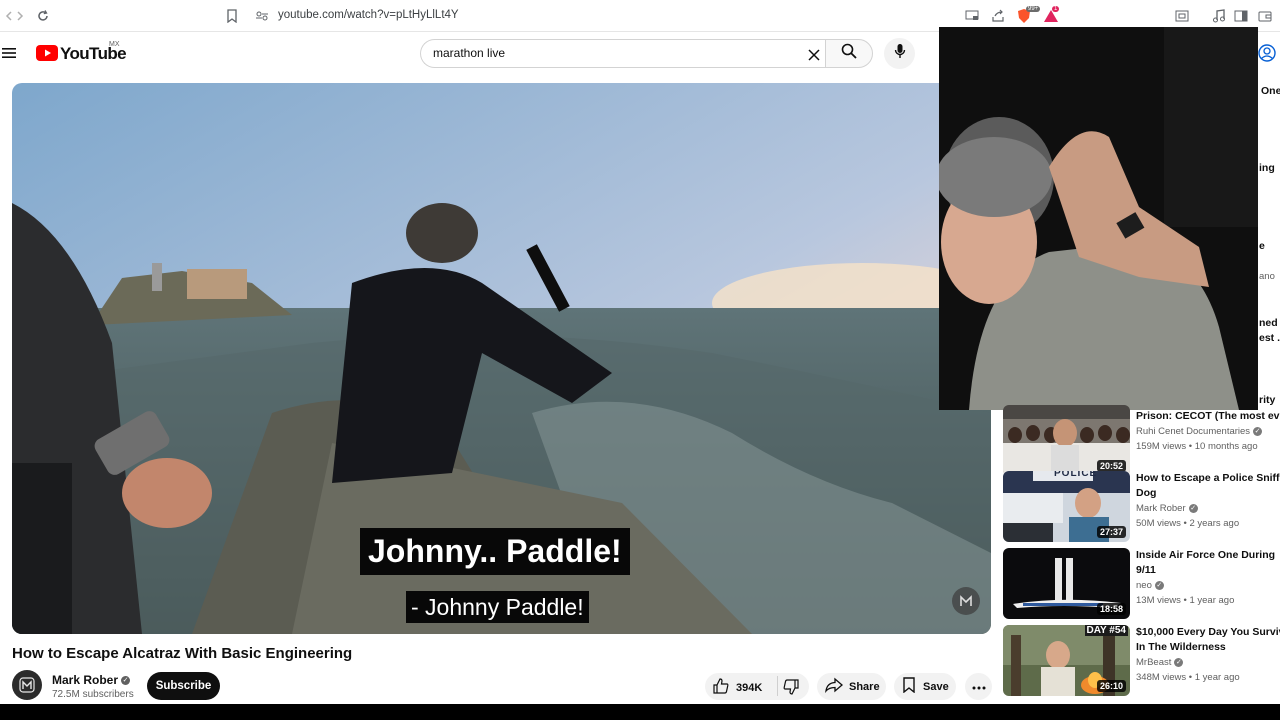 Image resolution: width=1280 pixels, height=720 pixels. I want to click on cast-icon, so click(972, 16).